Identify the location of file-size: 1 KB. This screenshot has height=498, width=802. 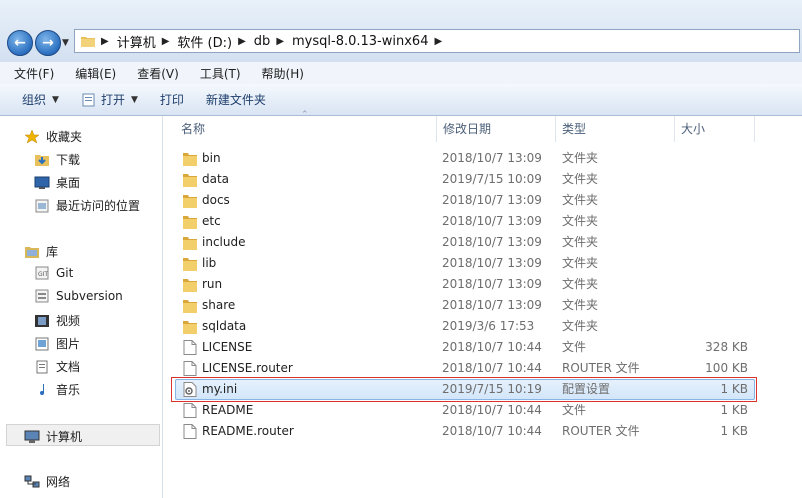
(734, 431).